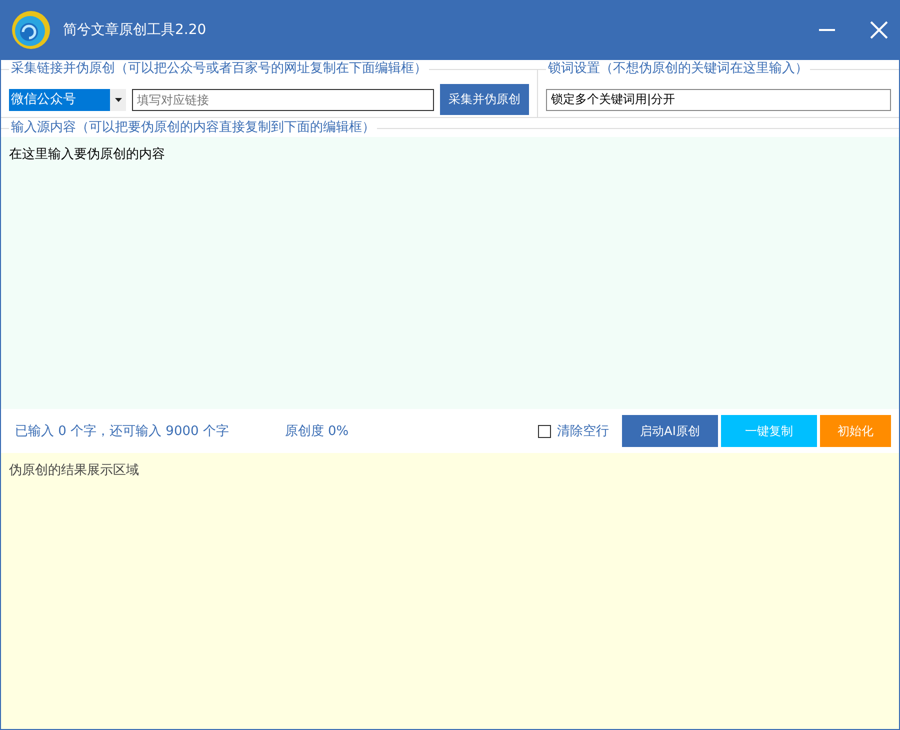 This screenshot has width=900, height=730. Describe the element at coordinates (544, 431) in the screenshot. I see `checkbox` at that location.